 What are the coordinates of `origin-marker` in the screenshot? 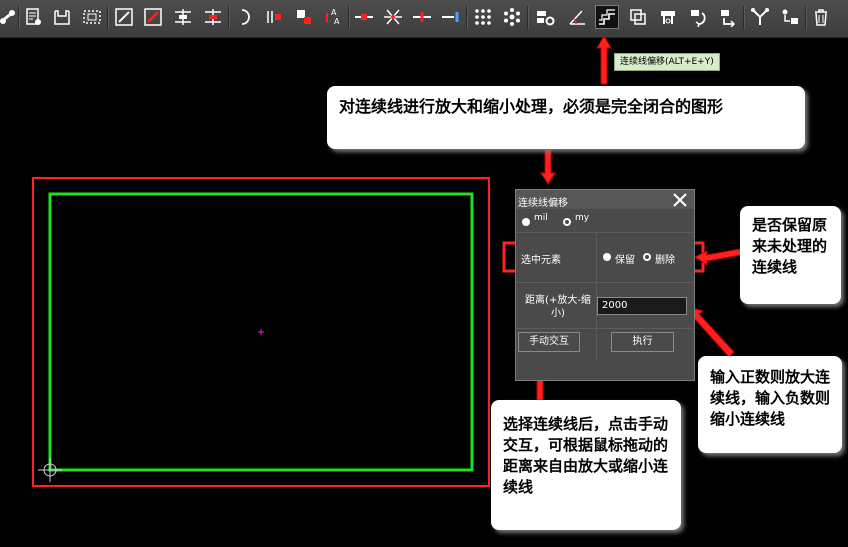 It's located at (50, 470).